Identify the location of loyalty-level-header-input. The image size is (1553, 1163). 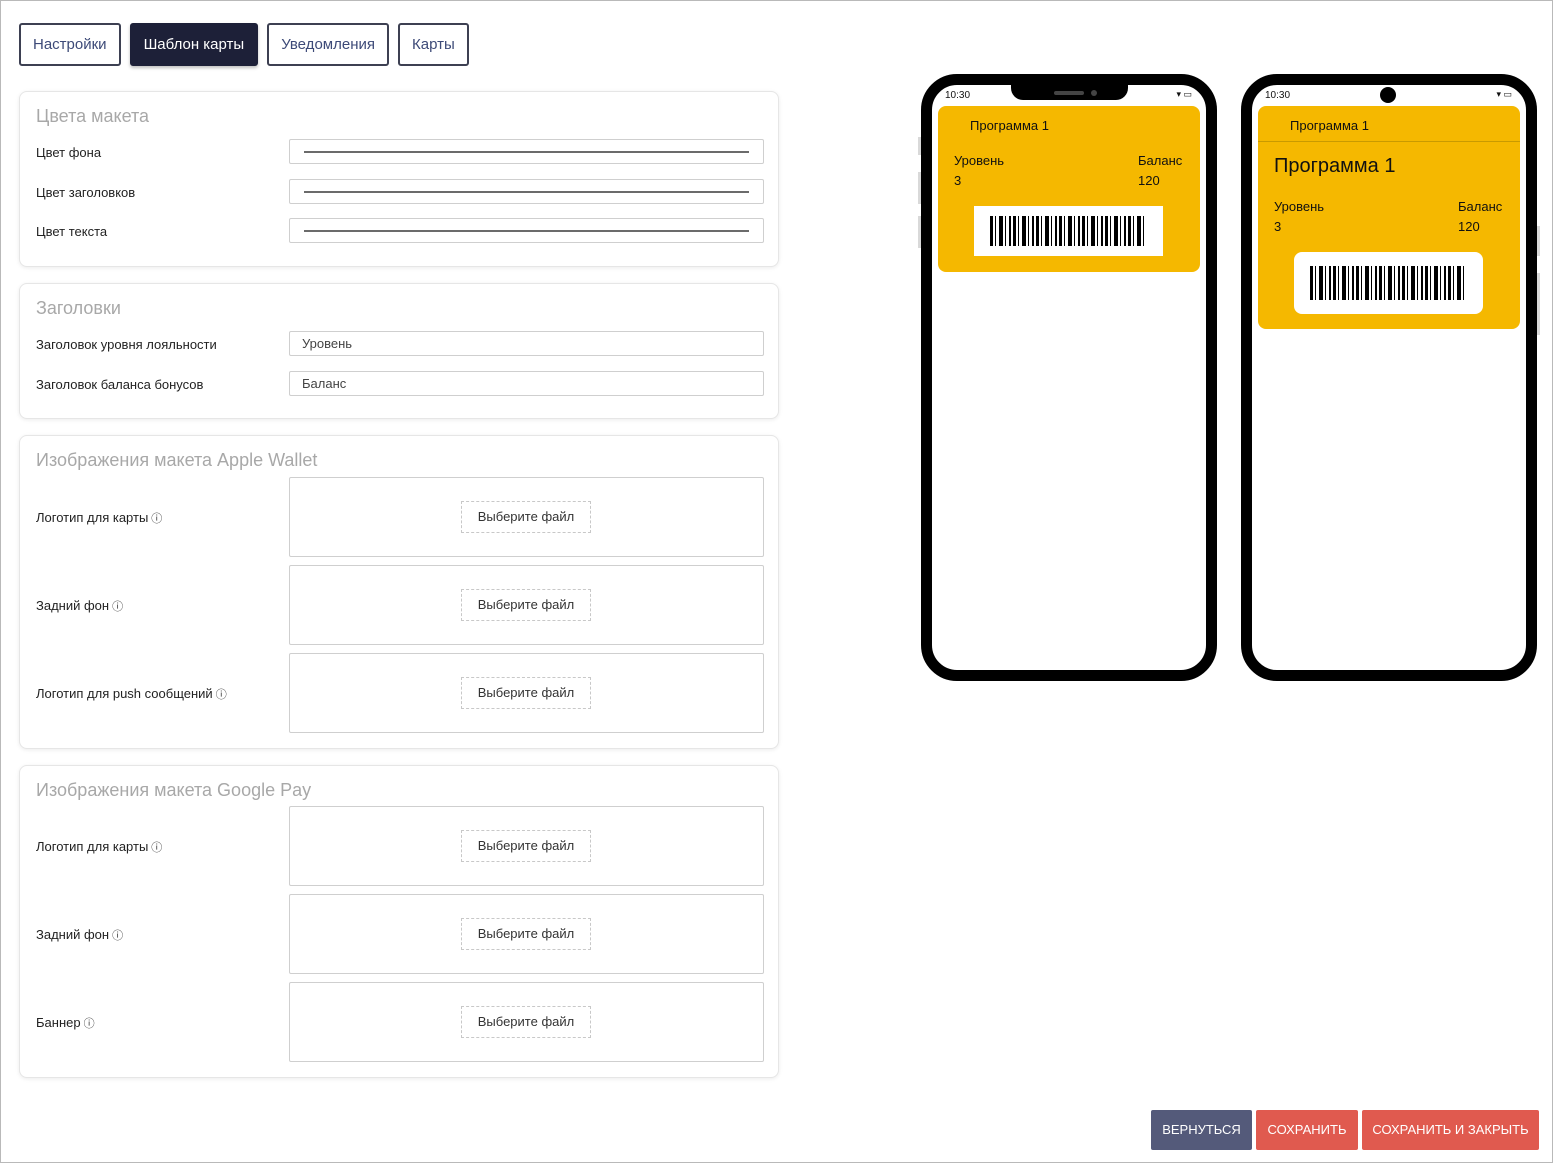
(526, 343).